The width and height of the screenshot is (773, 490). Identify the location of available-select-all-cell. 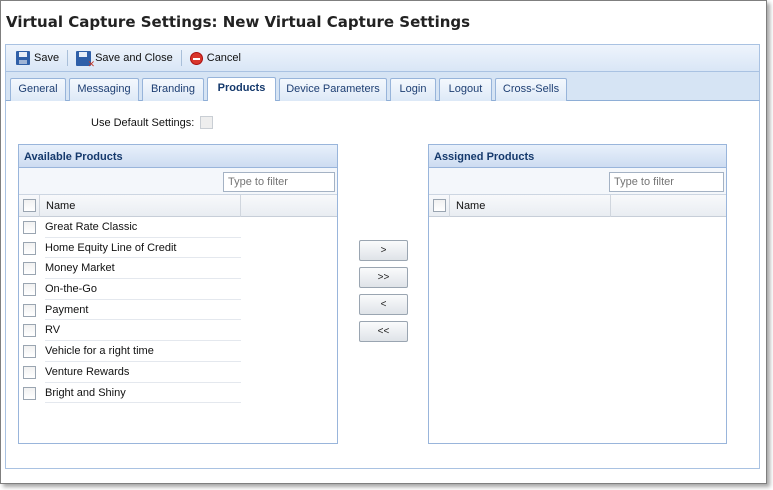
(29, 206).